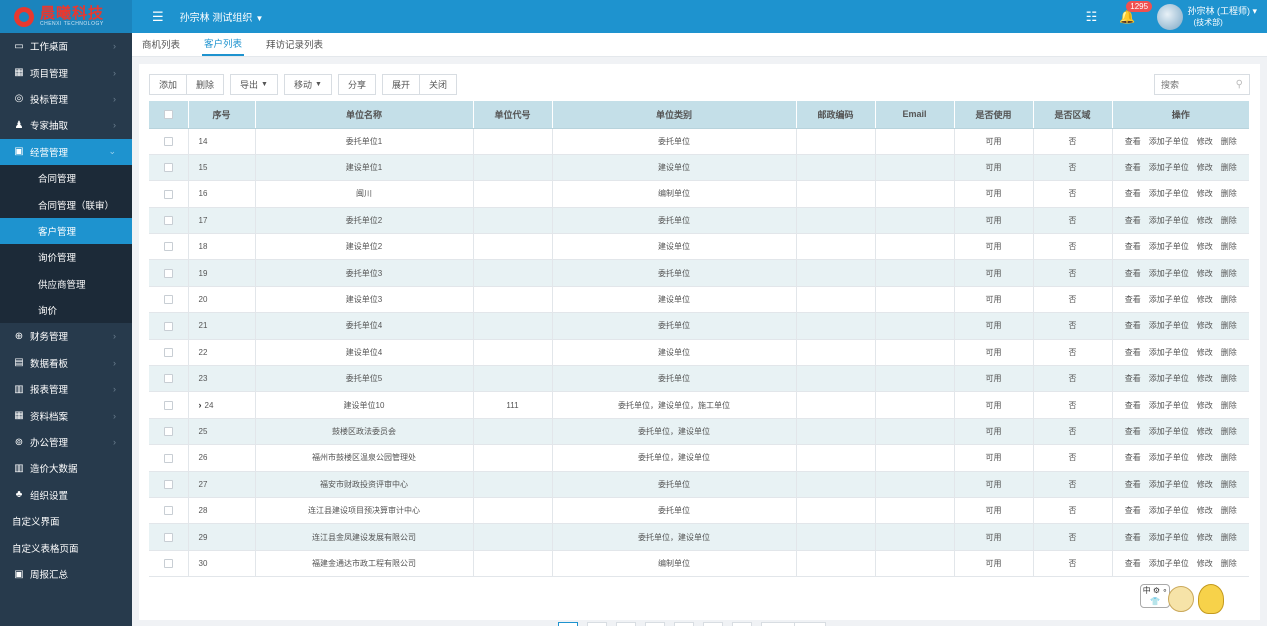 Image resolution: width=1267 pixels, height=626 pixels. What do you see at coordinates (168, 115) in the screenshot?
I see `select-all-checkbox` at bounding box center [168, 115].